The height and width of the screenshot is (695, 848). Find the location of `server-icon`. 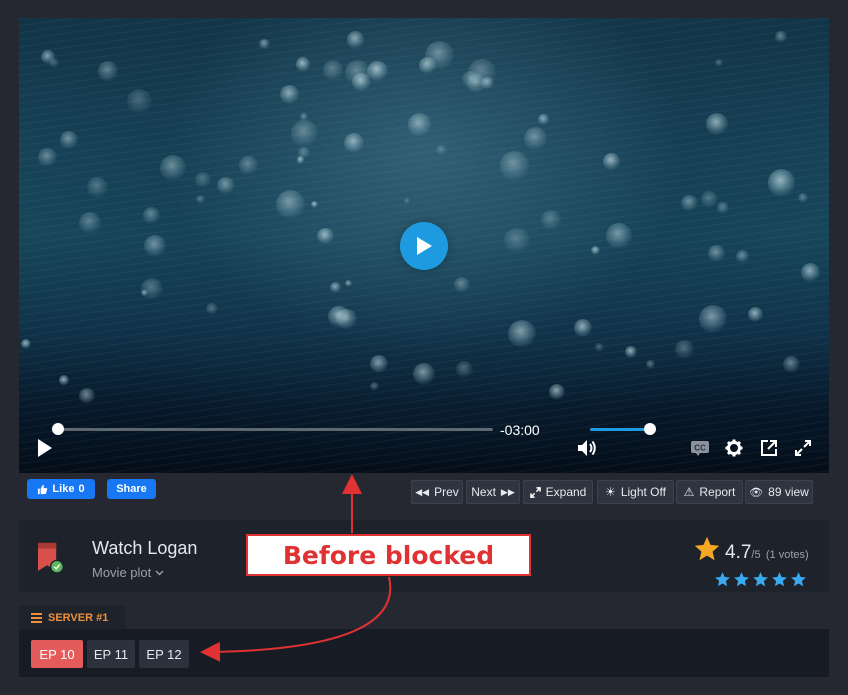

server-icon is located at coordinates (36, 618).